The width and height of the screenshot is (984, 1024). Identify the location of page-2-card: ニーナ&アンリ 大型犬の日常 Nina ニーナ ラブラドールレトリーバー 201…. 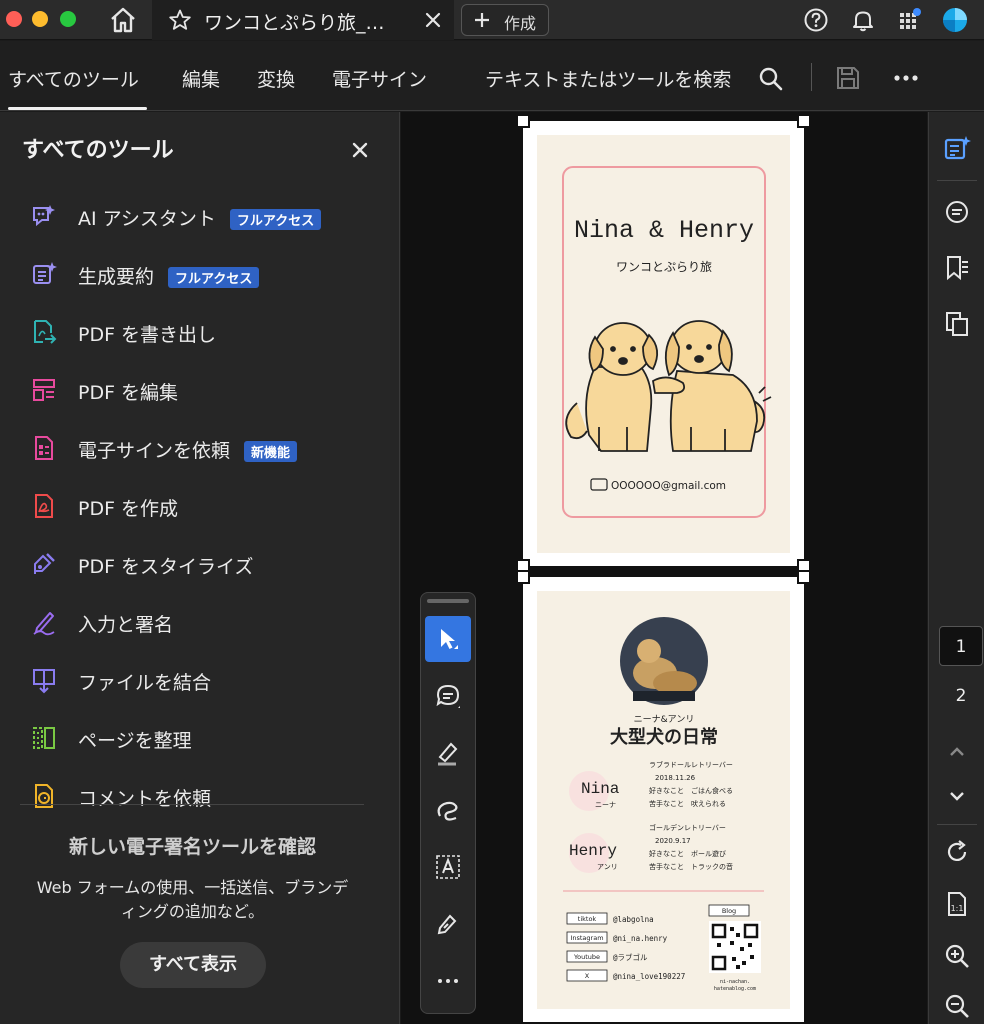
(663, 800).